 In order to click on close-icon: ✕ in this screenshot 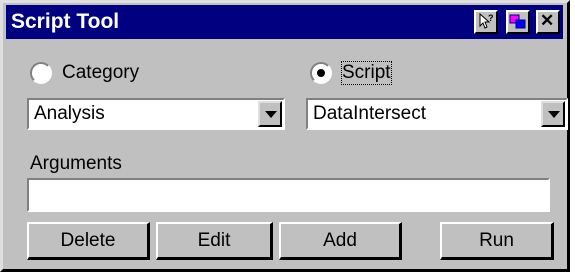, I will do `click(547, 20)`.